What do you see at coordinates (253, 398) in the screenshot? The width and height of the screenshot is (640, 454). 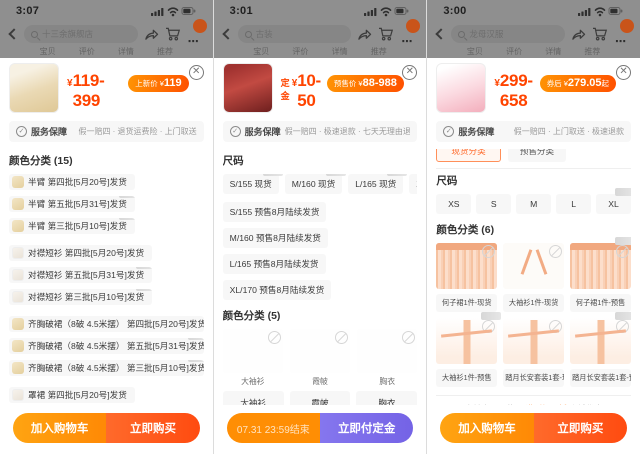 I see `color-chip: 大袖衫` at bounding box center [253, 398].